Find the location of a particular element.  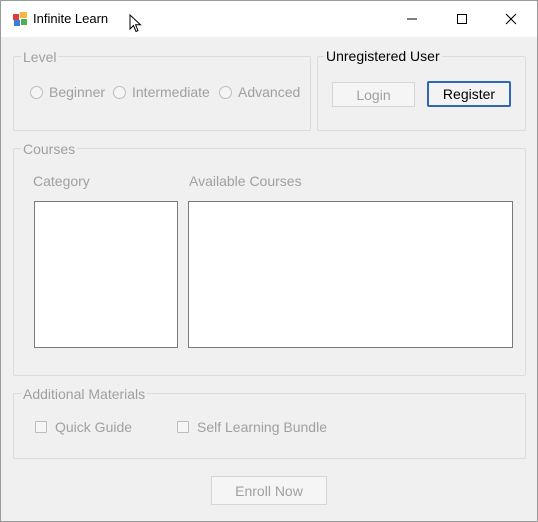

enroll-now-button: Enroll Now is located at coordinates (269, 490).